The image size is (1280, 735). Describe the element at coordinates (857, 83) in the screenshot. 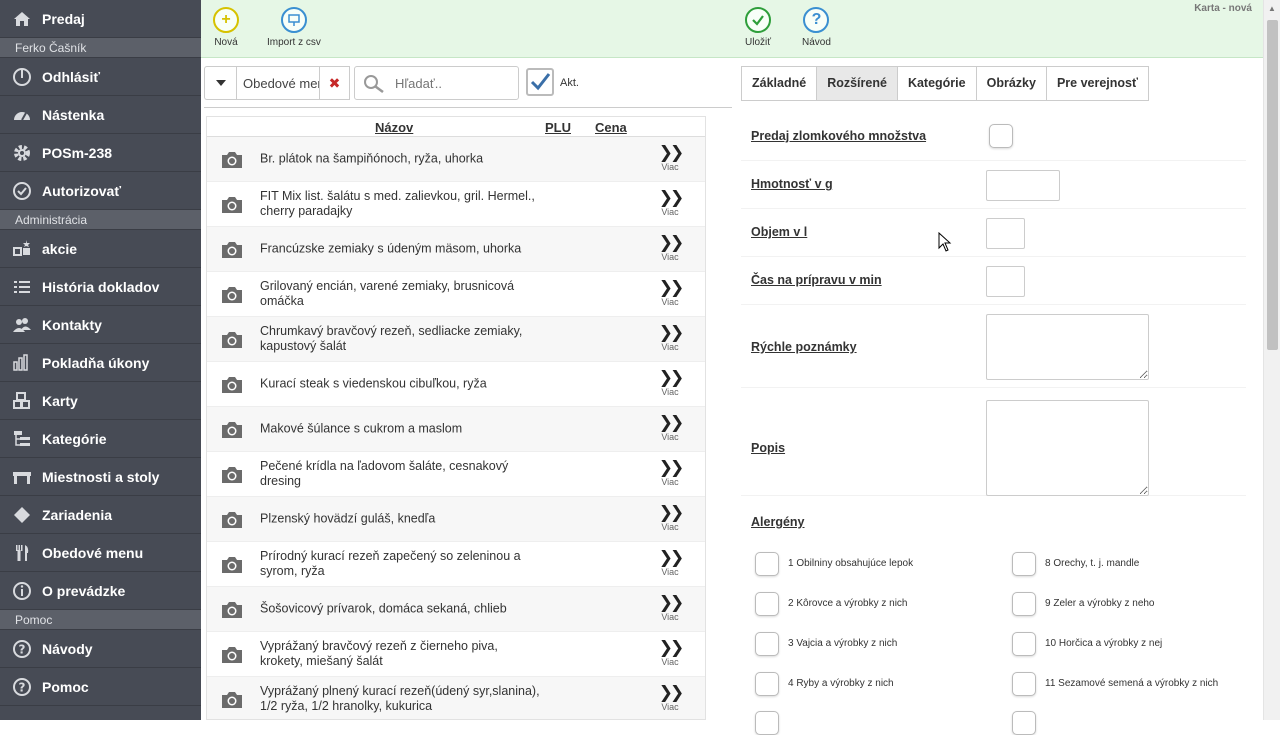

I see `tab-extended: Rozšírené` at that location.